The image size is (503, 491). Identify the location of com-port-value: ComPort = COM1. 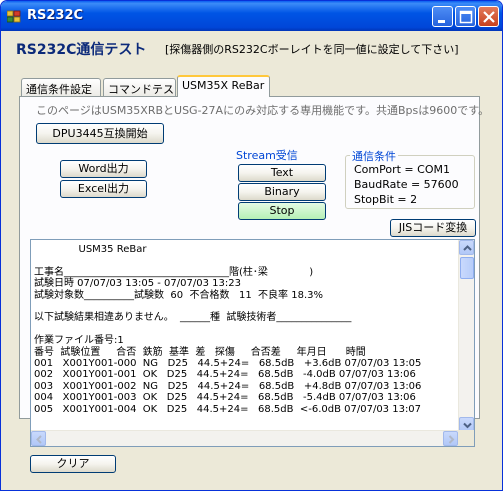
(402, 169).